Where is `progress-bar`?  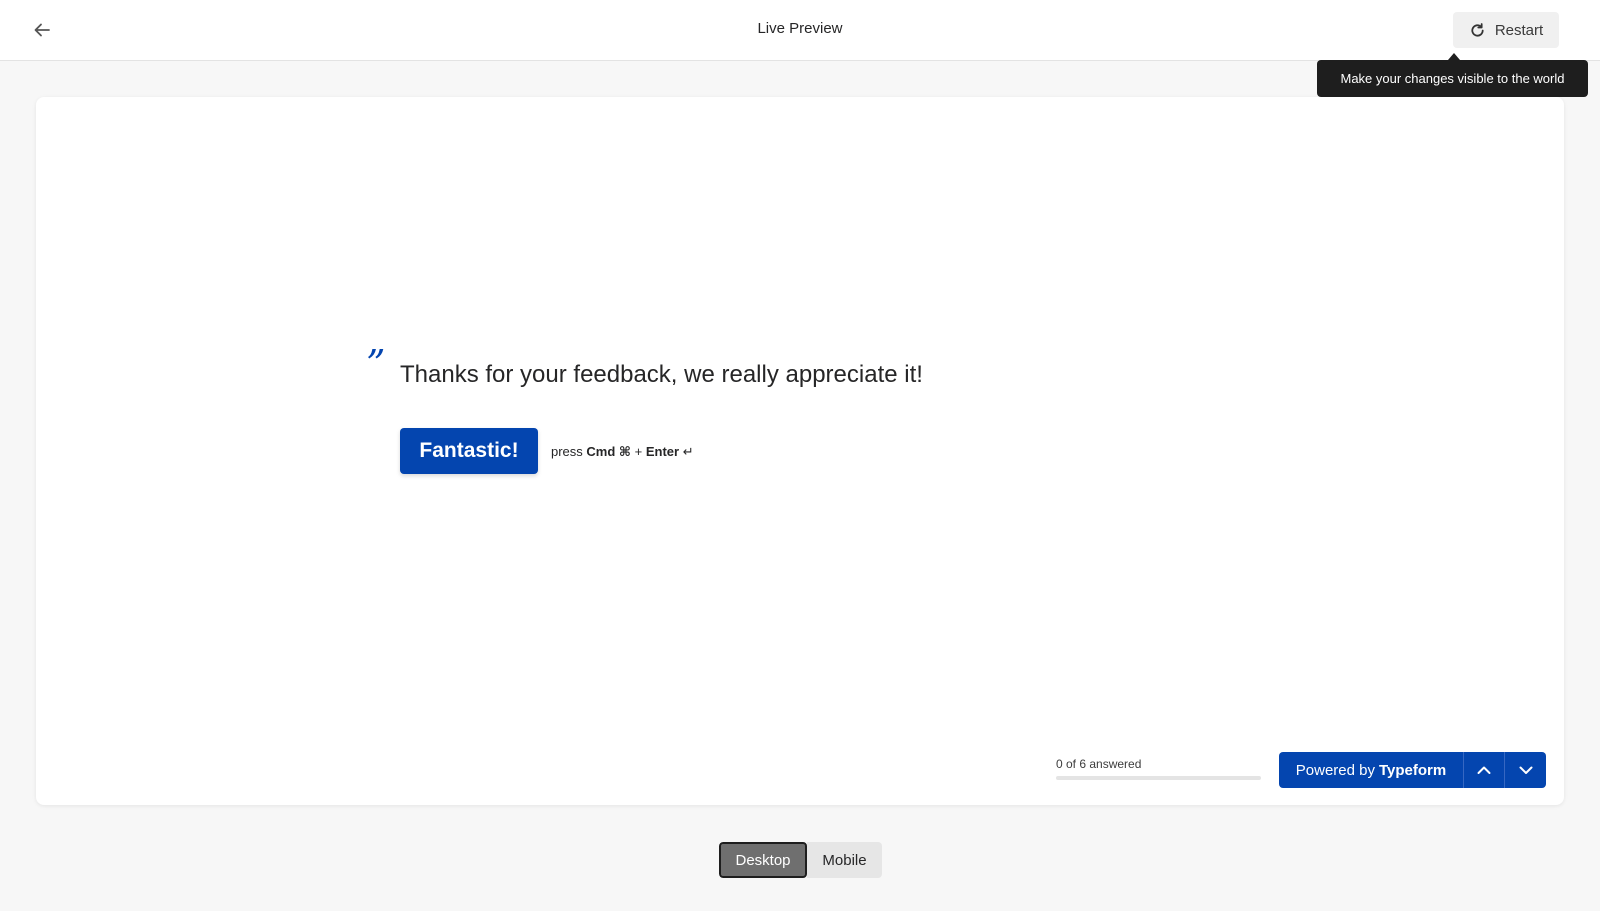
progress-bar is located at coordinates (1158, 778).